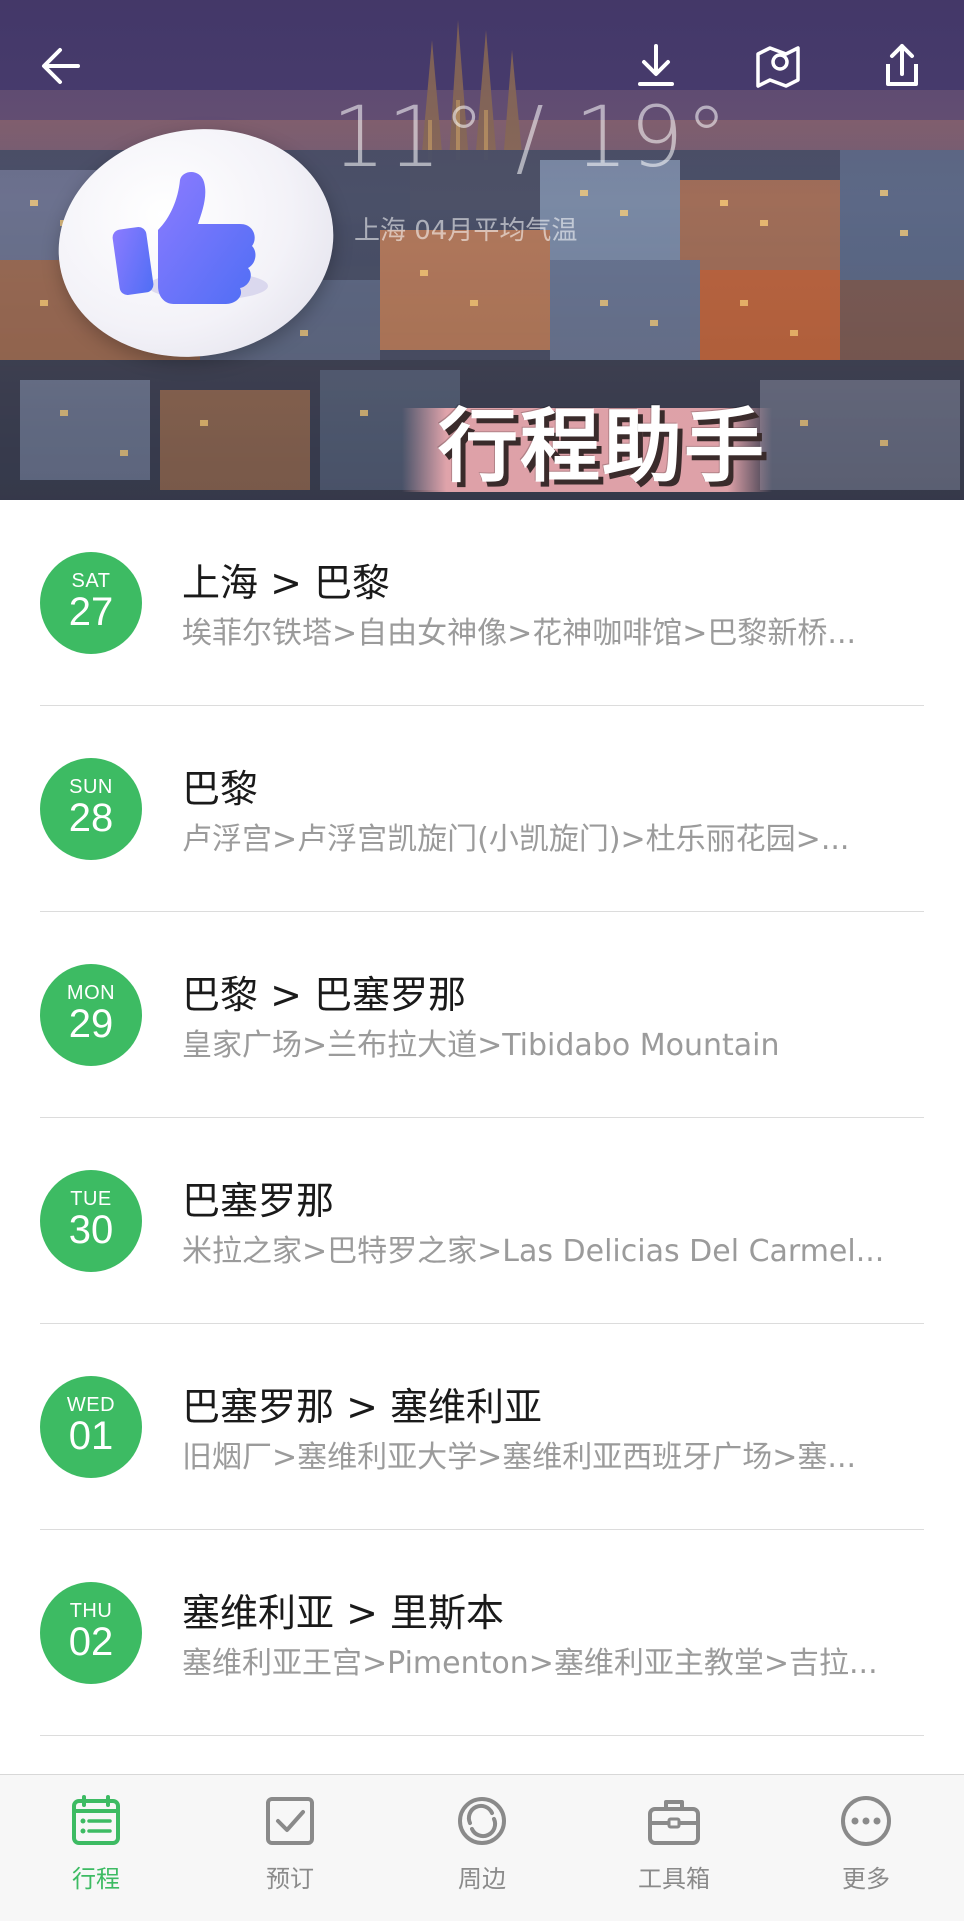  I want to click on tab-label: 更多, so click(866, 1879).